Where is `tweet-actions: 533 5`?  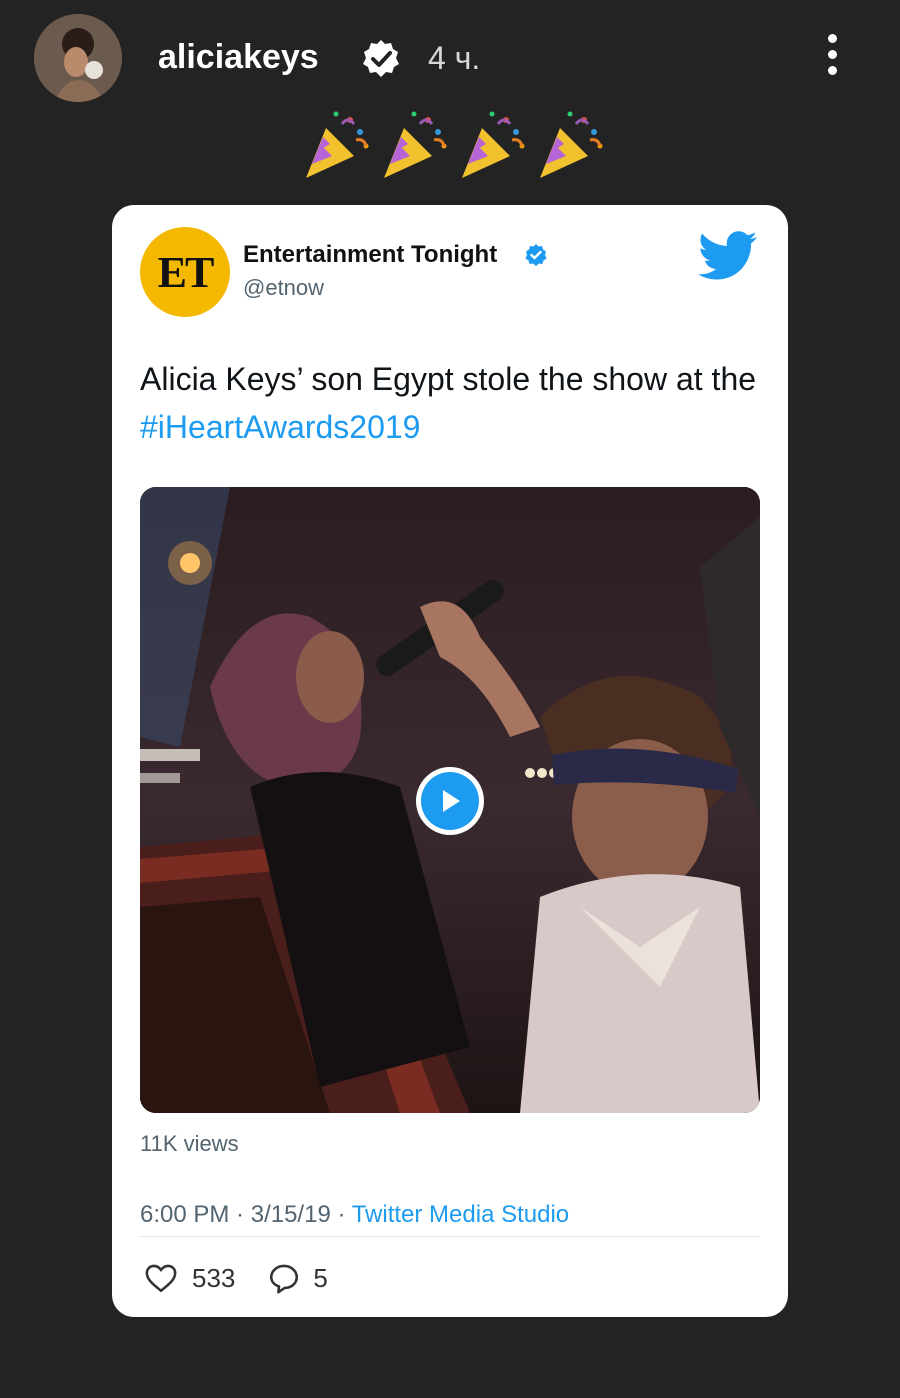
tweet-actions: 533 5 is located at coordinates (236, 1278).